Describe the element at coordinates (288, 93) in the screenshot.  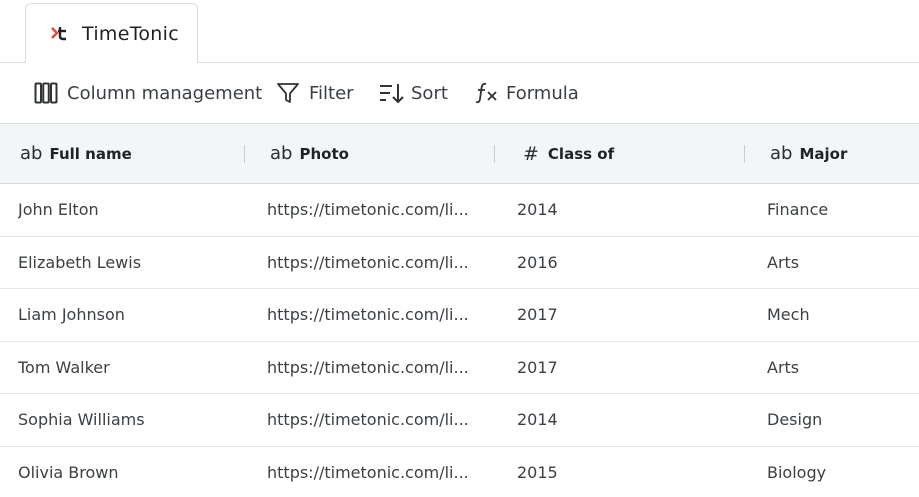
I see `filter-icon` at that location.